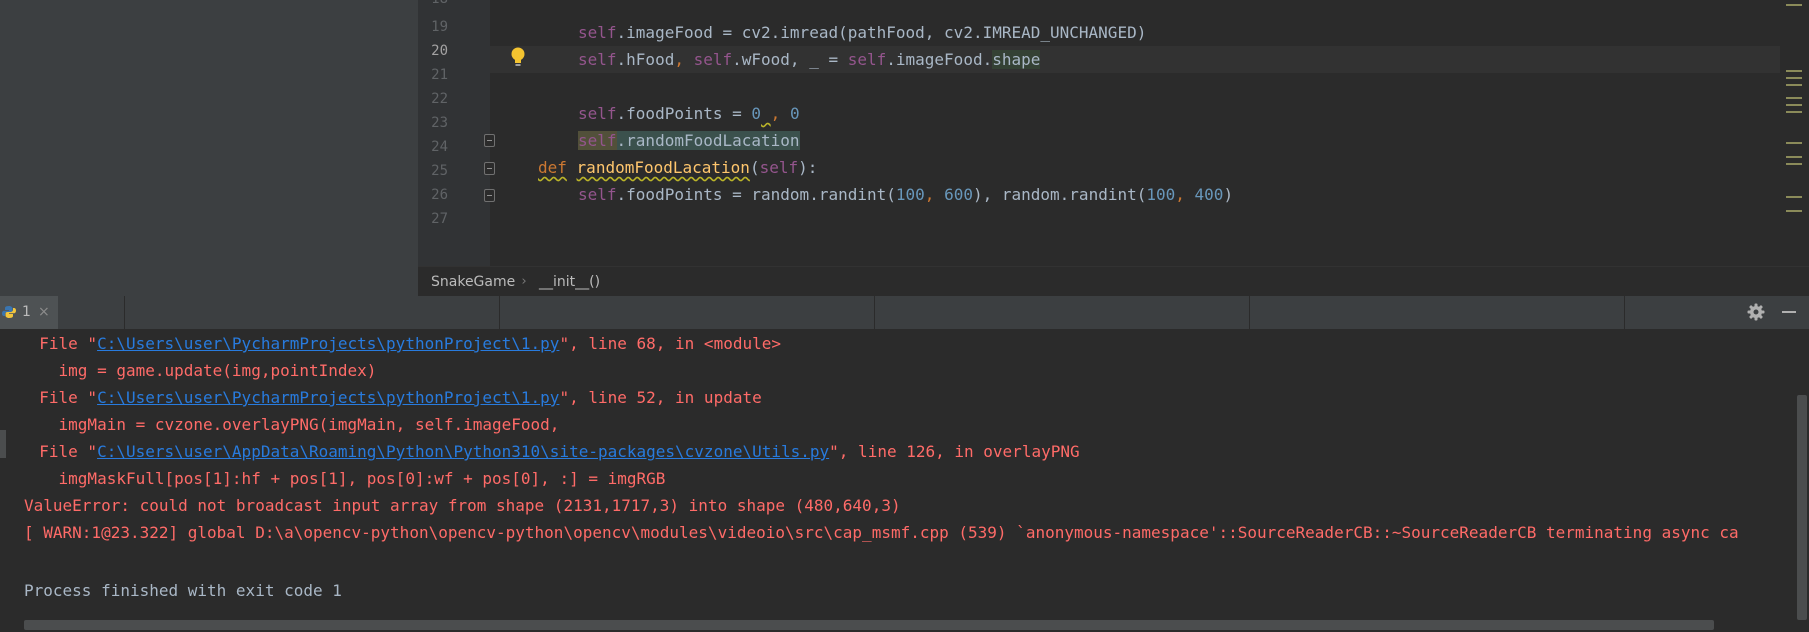 The image size is (1809, 632). I want to click on error-stripe, so click(1794, 133).